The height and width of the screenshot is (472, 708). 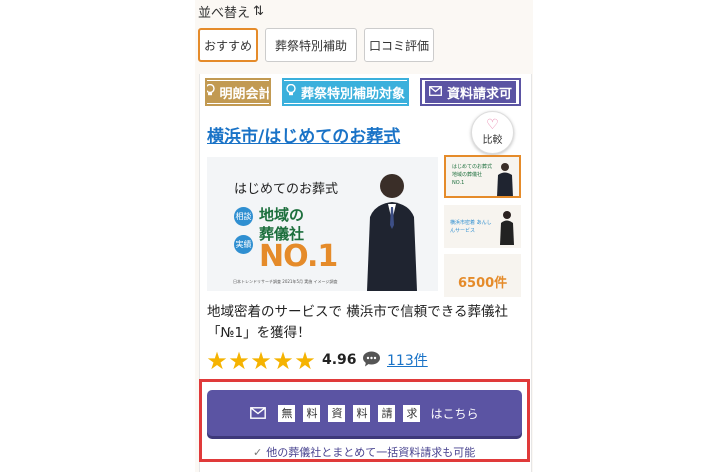 What do you see at coordinates (287, 413) in the screenshot?
I see `cta-char: 無` at bounding box center [287, 413].